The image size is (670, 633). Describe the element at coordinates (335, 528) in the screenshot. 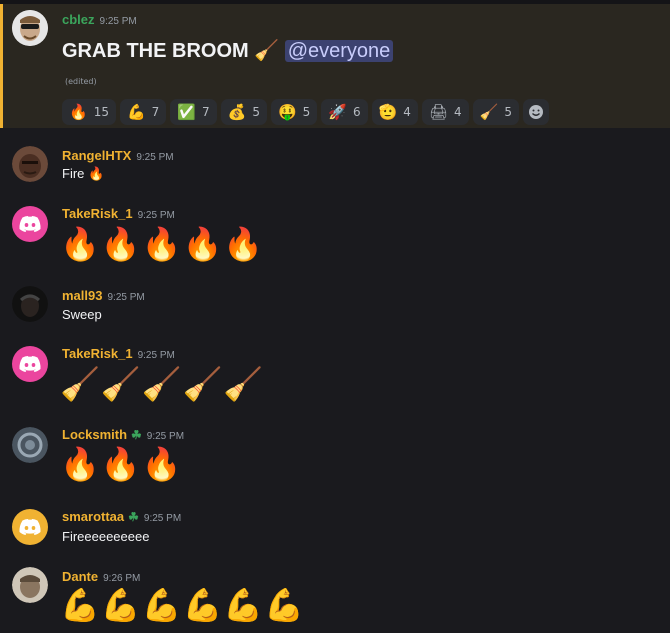

I see `message: smarottaa ☘ 9:25 PM Fireeeeeeeeee` at that location.